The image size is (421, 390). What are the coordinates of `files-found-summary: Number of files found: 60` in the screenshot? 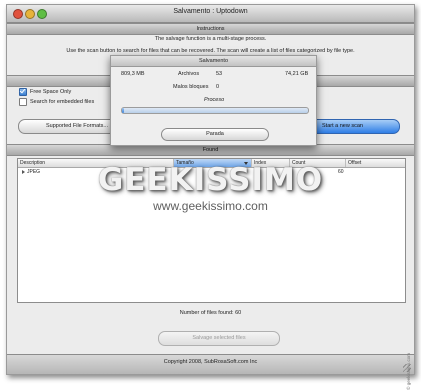 It's located at (210, 313).